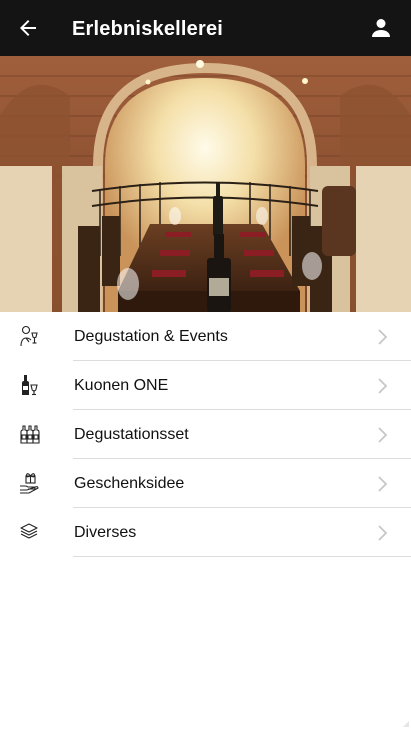 The height and width of the screenshot is (731, 411). What do you see at coordinates (121, 385) in the screenshot?
I see `menu-item-label: Kuonen ONE` at bounding box center [121, 385].